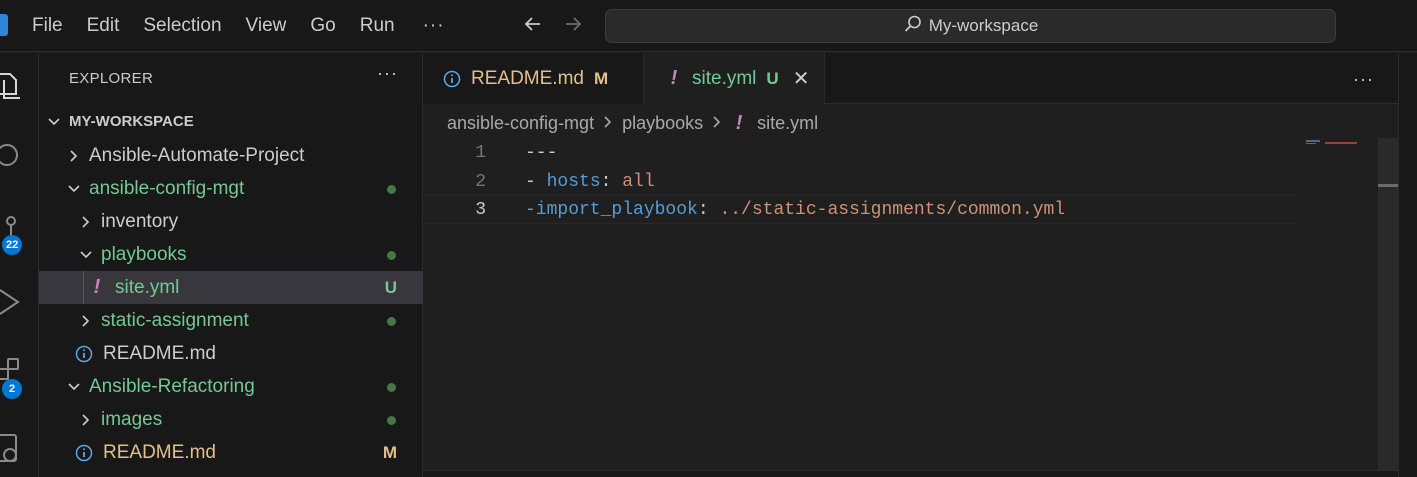 The image size is (1417, 477). Describe the element at coordinates (527, 78) in the screenshot. I see `tab-label: README.md` at that location.